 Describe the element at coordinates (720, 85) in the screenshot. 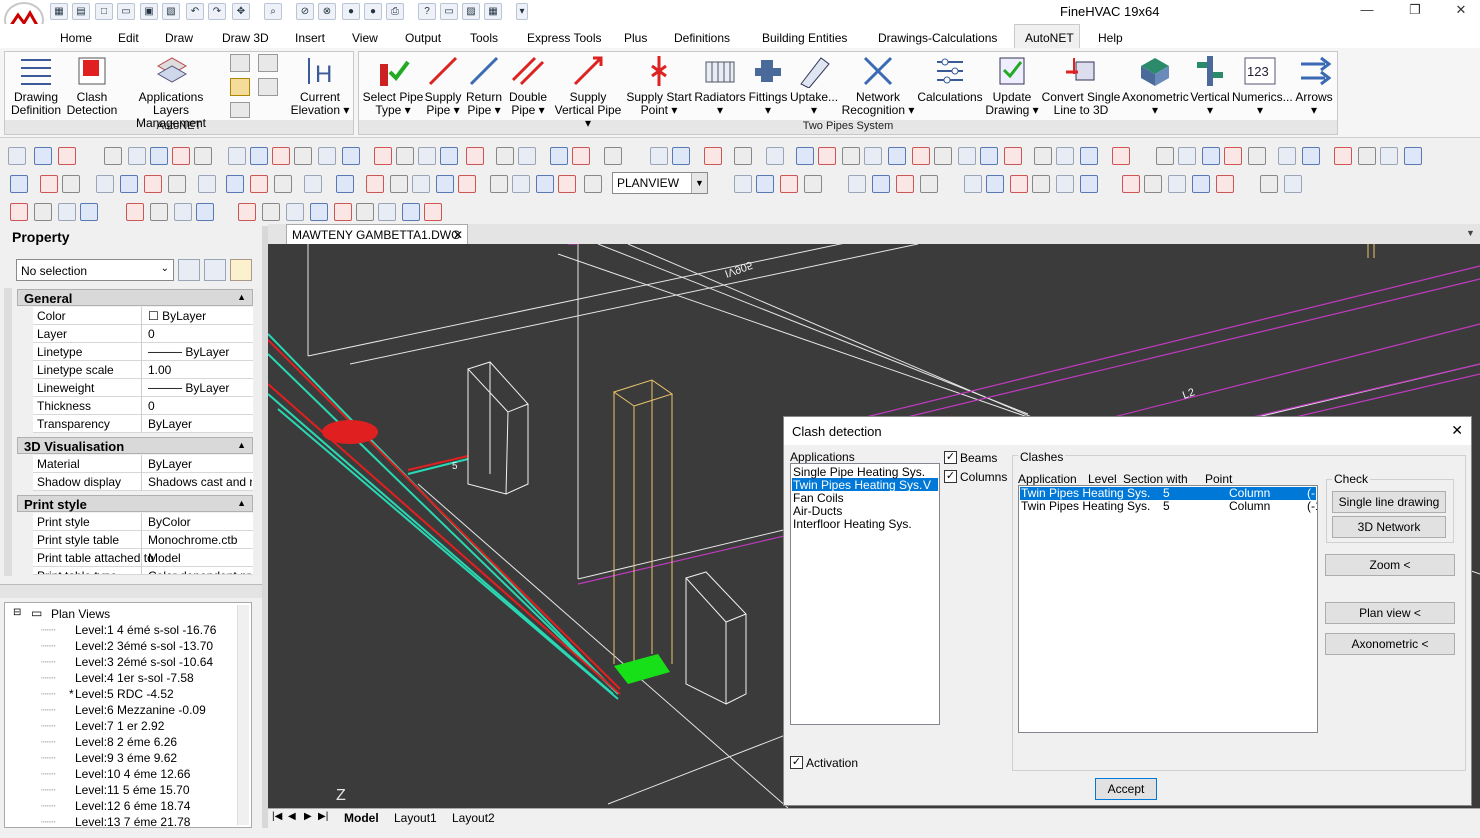

I see `radiators-button: Radiators ▾` at that location.